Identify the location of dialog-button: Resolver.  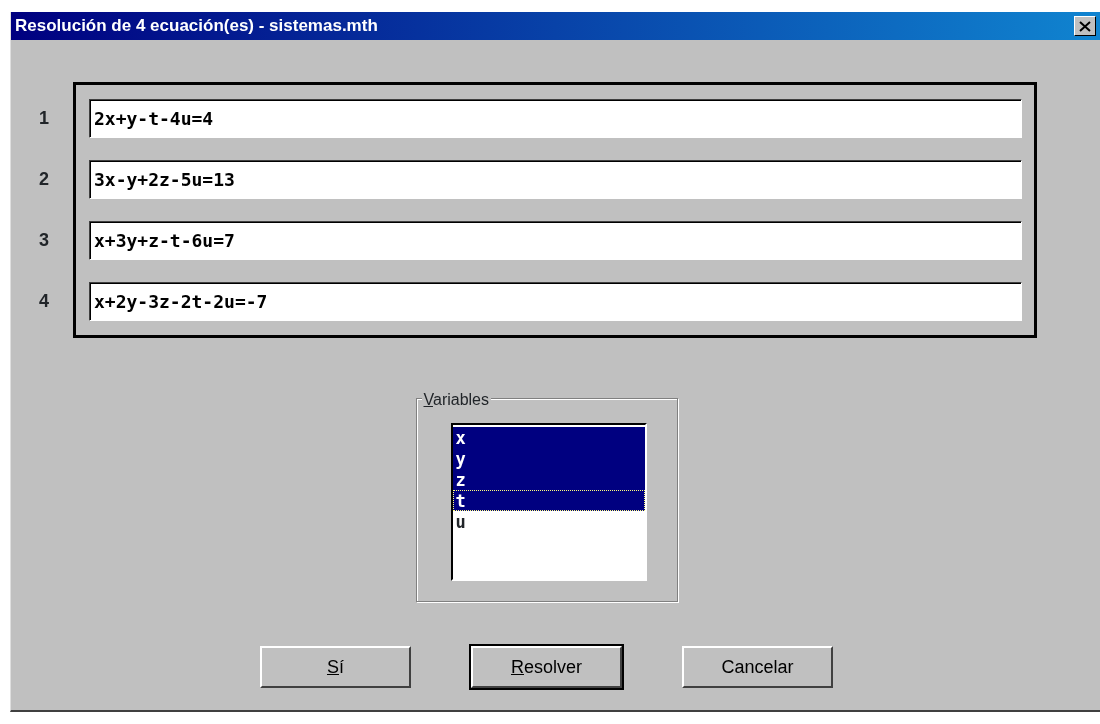
(546, 667).